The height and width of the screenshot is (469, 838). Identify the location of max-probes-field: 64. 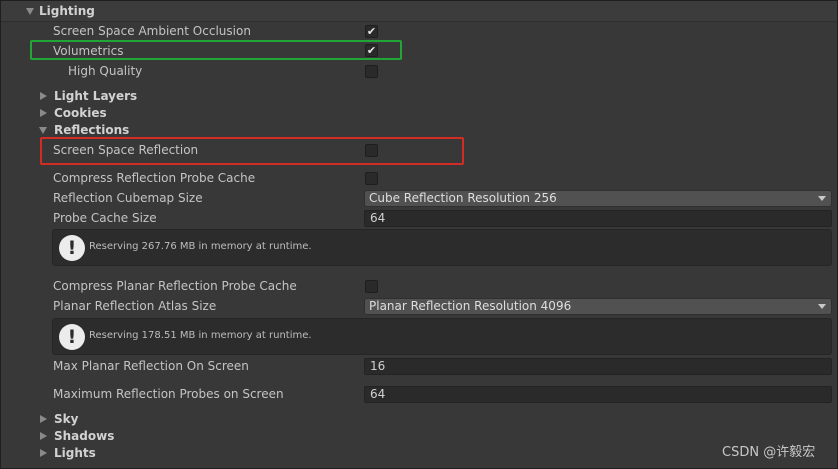
(598, 394).